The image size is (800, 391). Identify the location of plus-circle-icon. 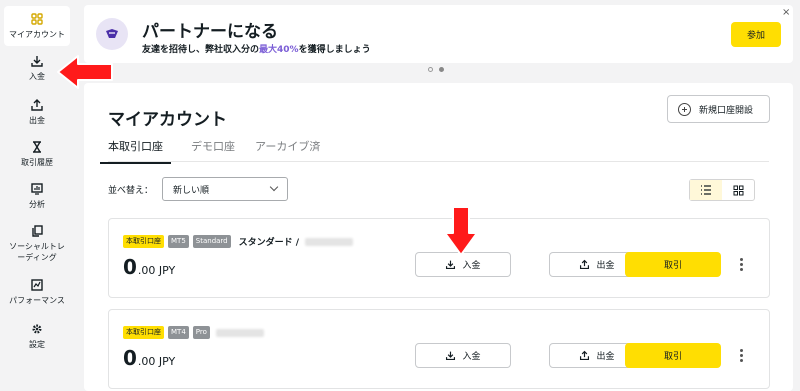
(684, 109).